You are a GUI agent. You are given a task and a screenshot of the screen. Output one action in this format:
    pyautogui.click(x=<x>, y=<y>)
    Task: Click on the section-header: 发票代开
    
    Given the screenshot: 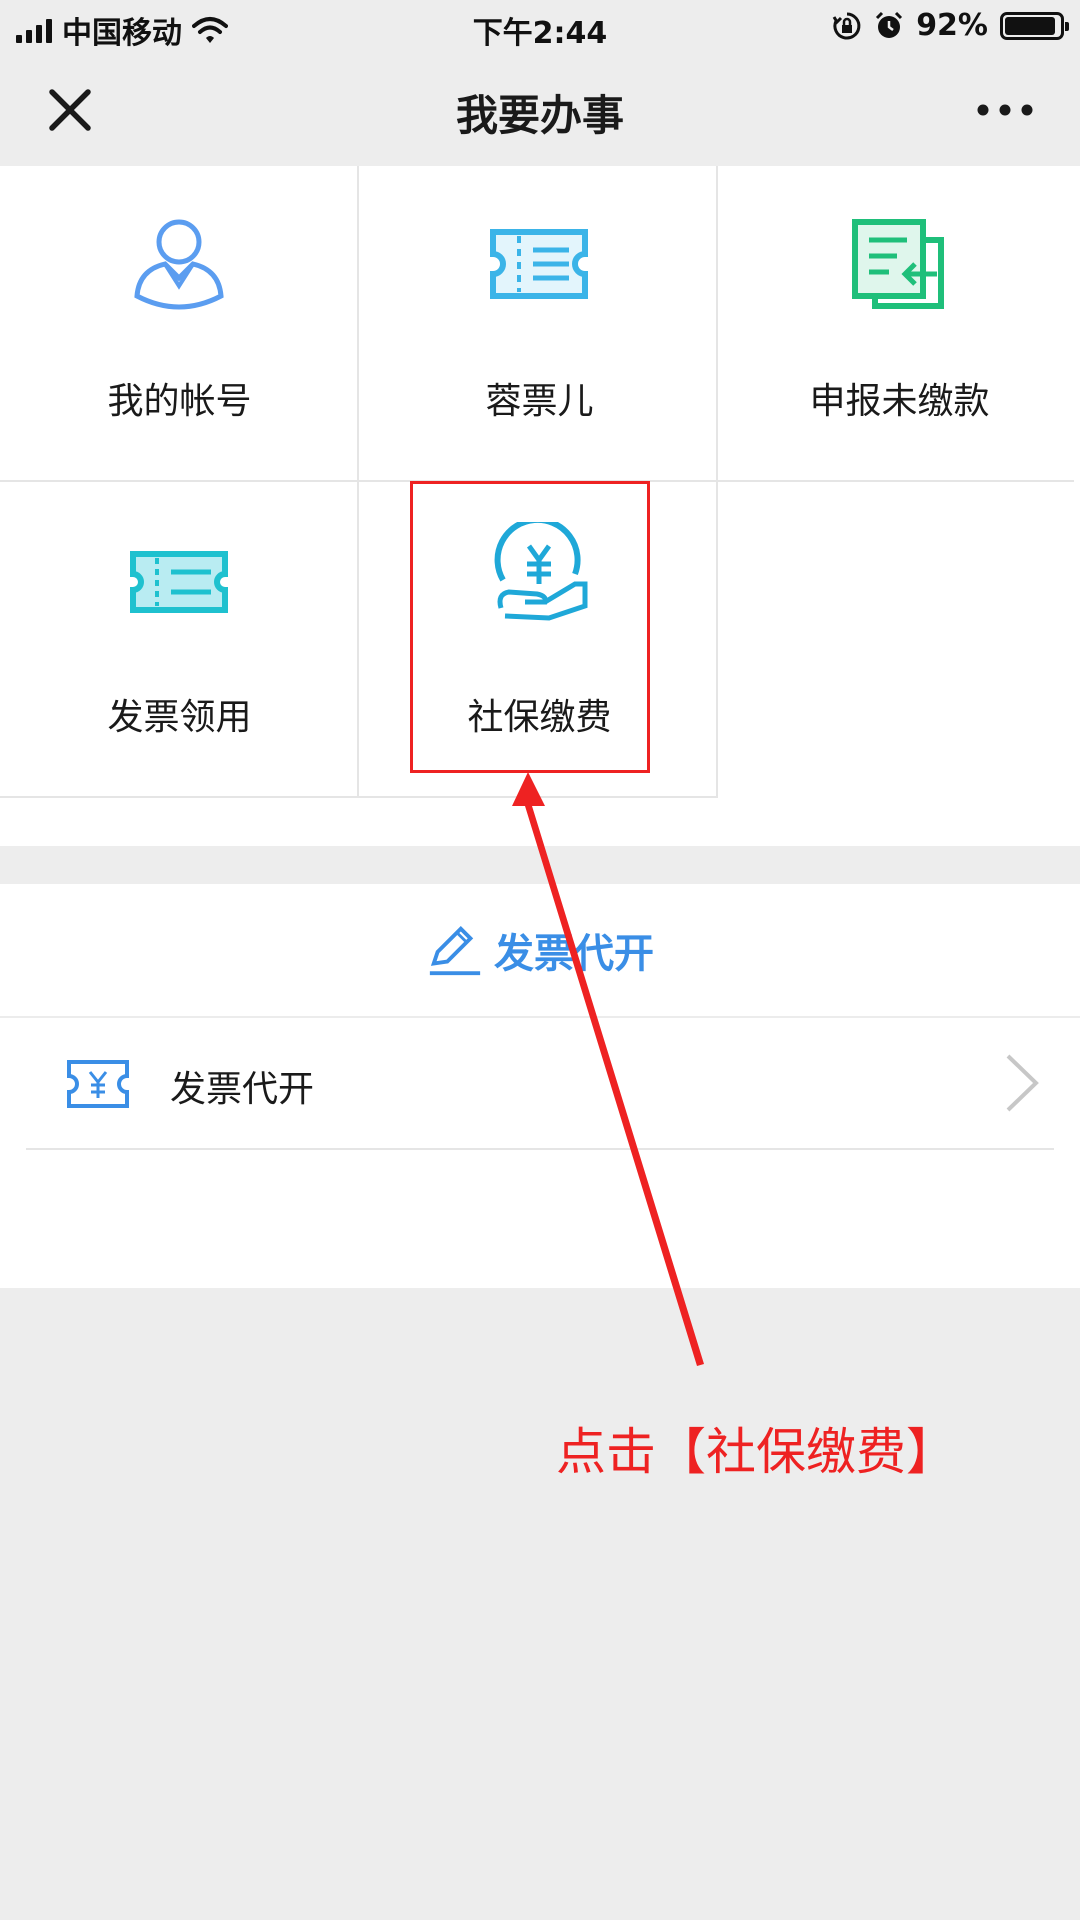 What is the action you would take?
    pyautogui.click(x=540, y=950)
    